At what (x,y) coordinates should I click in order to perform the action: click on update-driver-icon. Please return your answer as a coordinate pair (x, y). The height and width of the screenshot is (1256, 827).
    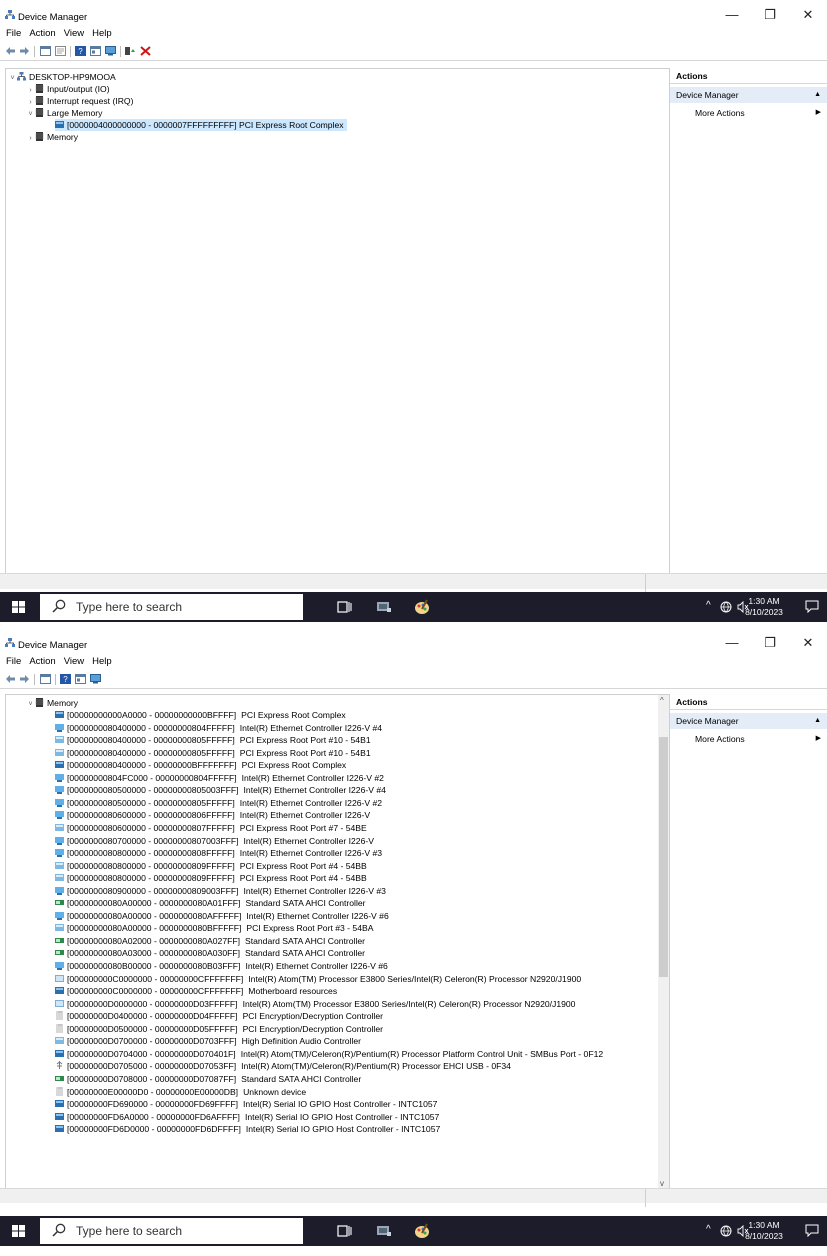
    Looking at the image, I should click on (130, 51).